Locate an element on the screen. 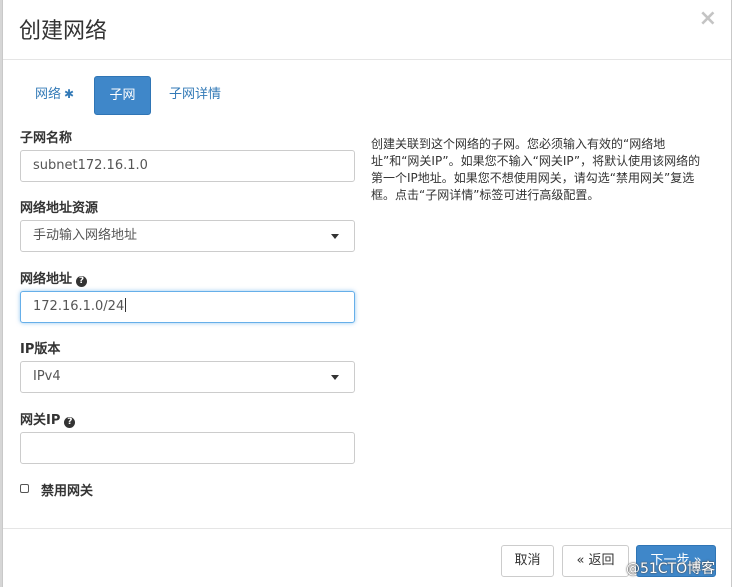 This screenshot has height=587, width=733. close-icon: × is located at coordinates (708, 19).